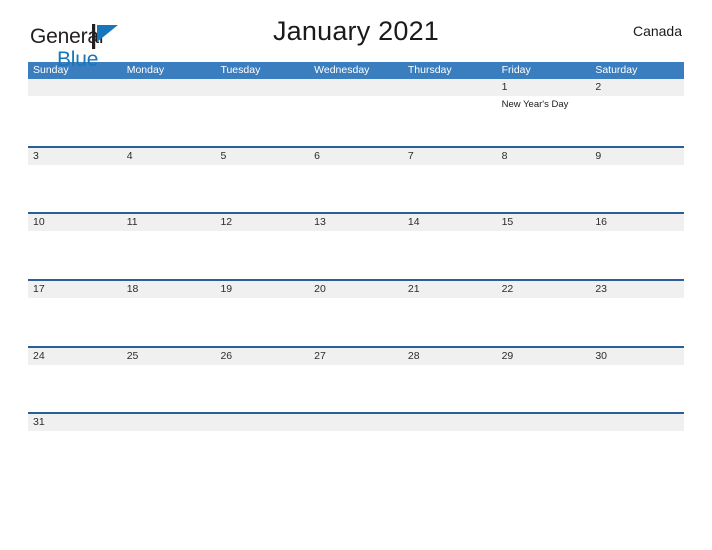 The width and height of the screenshot is (712, 550). I want to click on day-number: 2, so click(637, 87).